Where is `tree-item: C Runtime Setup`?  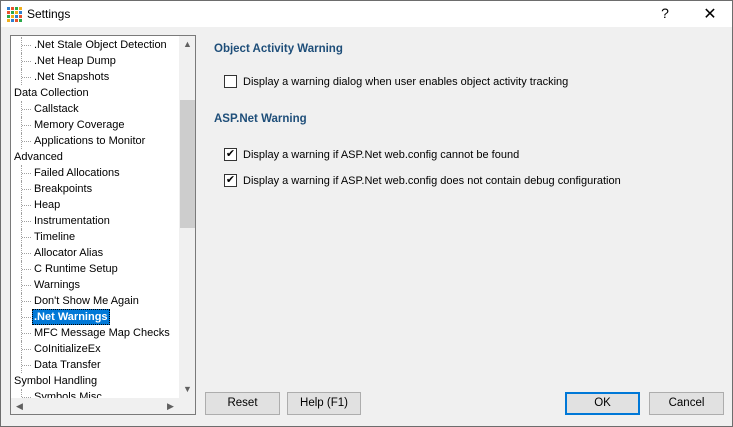 tree-item: C Runtime Setup is located at coordinates (95, 269).